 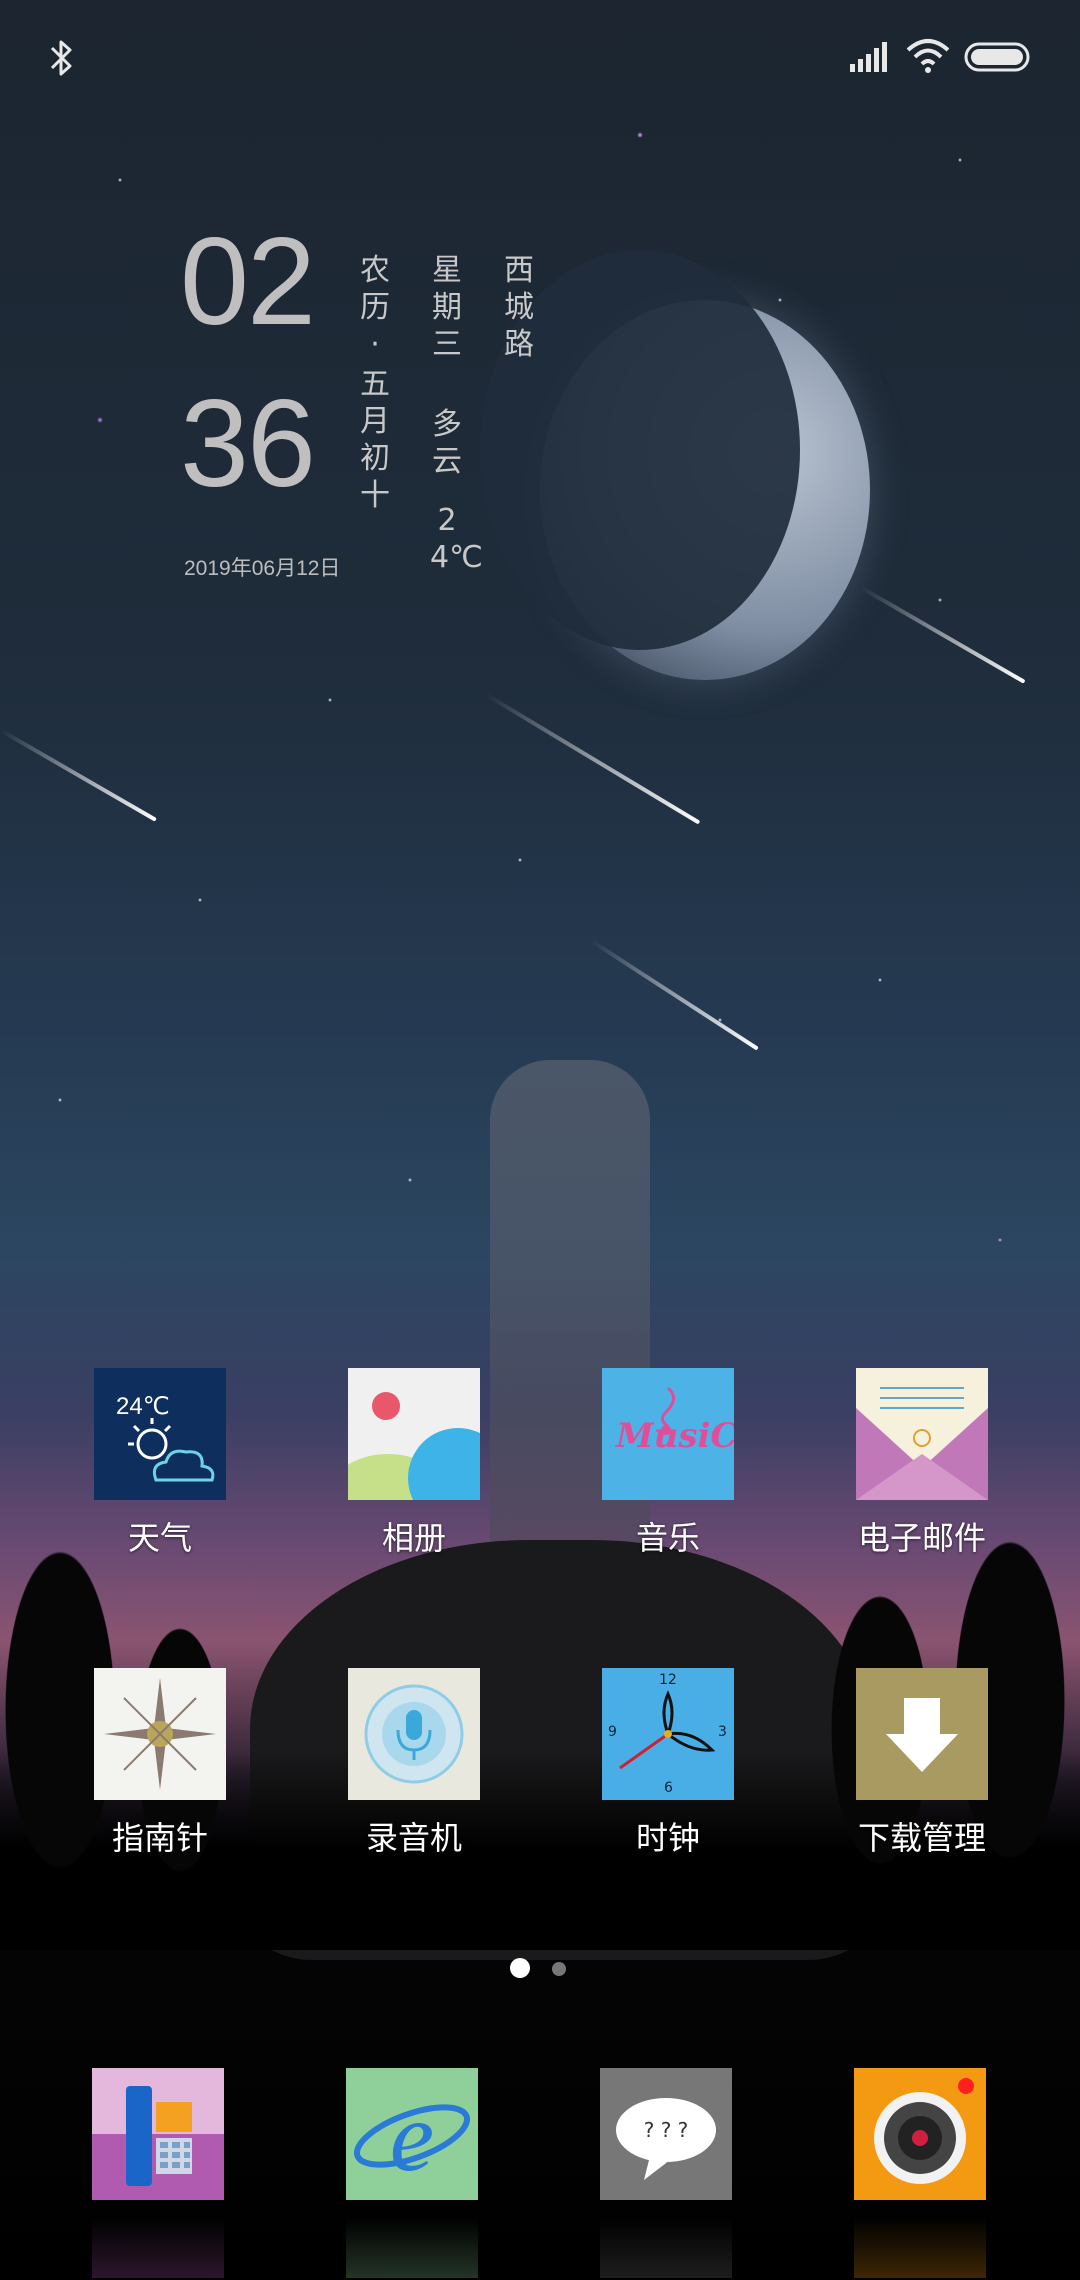 I want to click on signal-icon, so click(x=868, y=57).